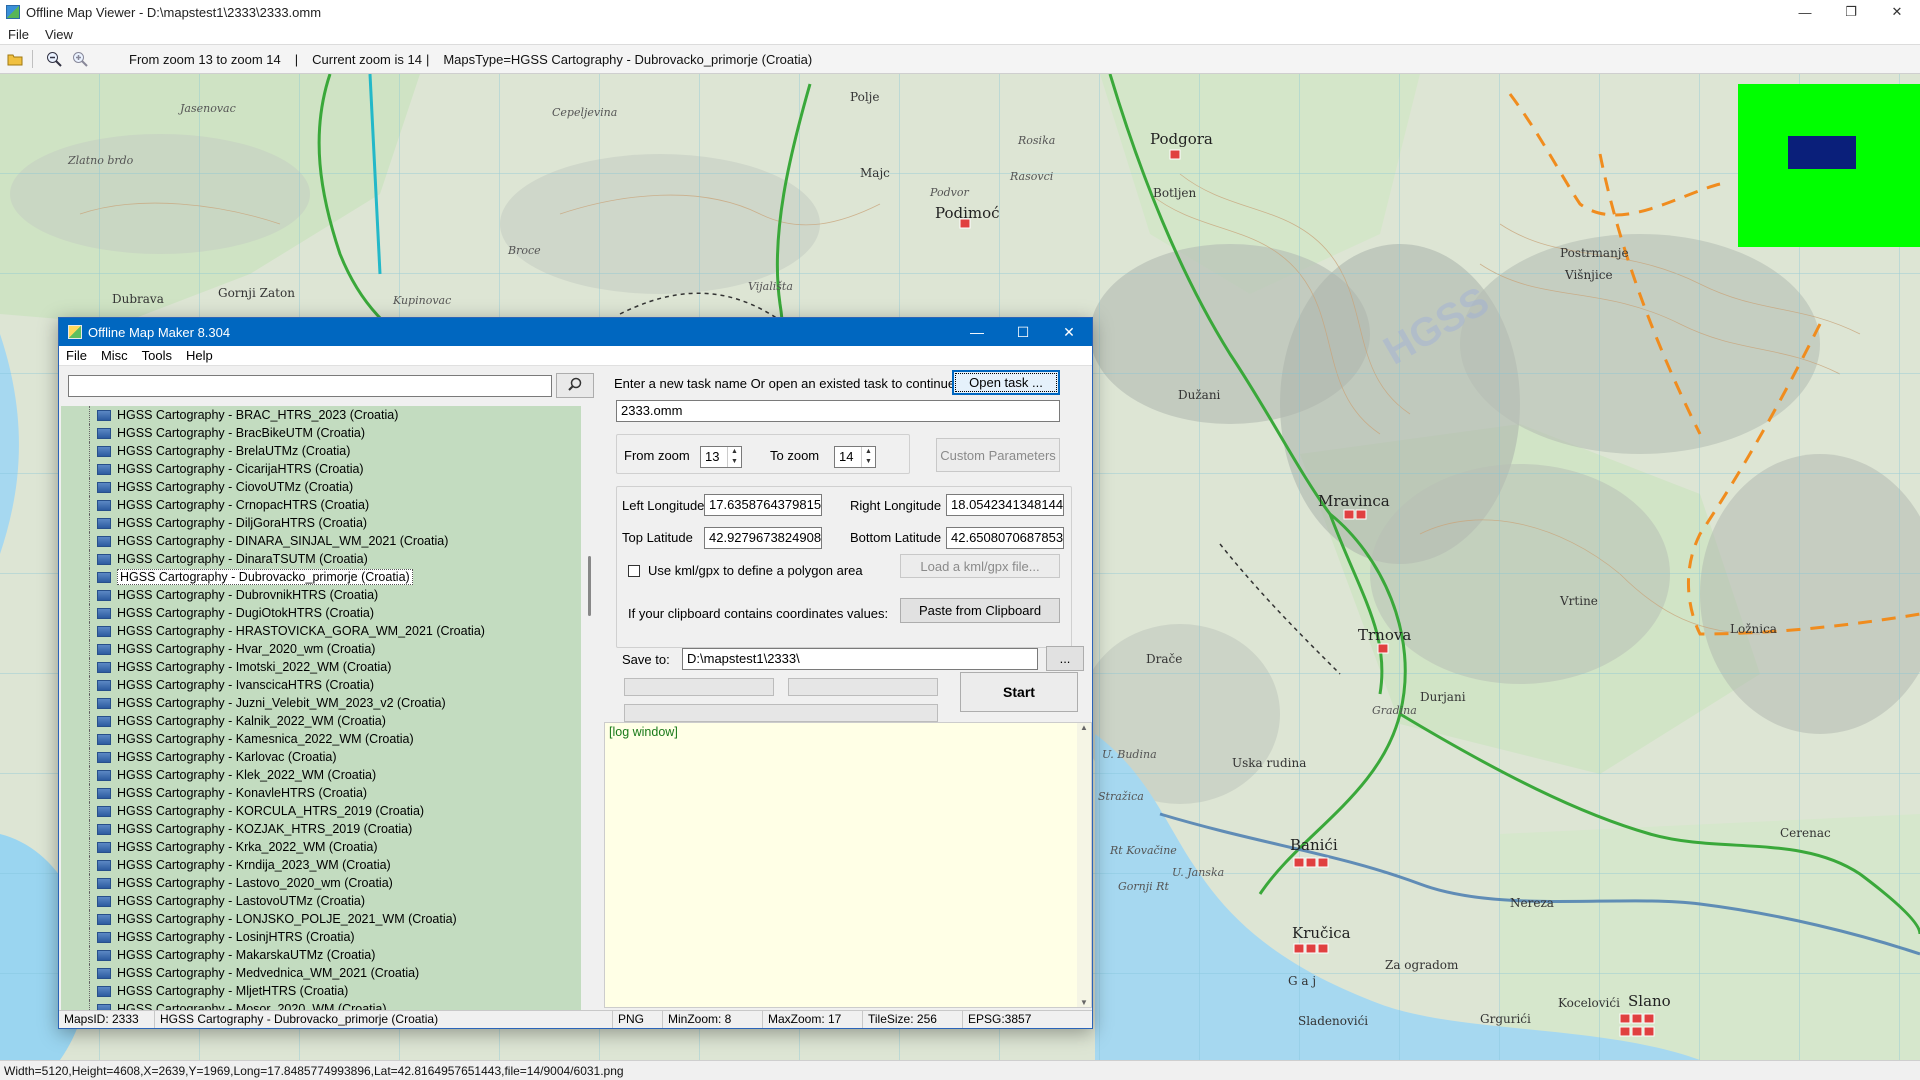 This screenshot has width=1920, height=1080. I want to click on map-search-input, so click(310, 386).